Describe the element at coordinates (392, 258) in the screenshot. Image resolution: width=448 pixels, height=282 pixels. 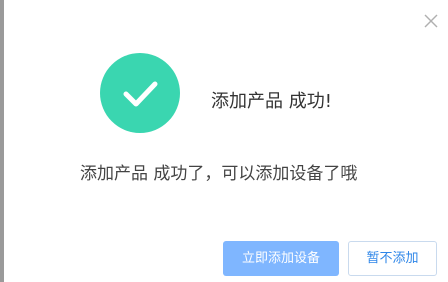
I see `skip-add-button: 暂不添加` at that location.